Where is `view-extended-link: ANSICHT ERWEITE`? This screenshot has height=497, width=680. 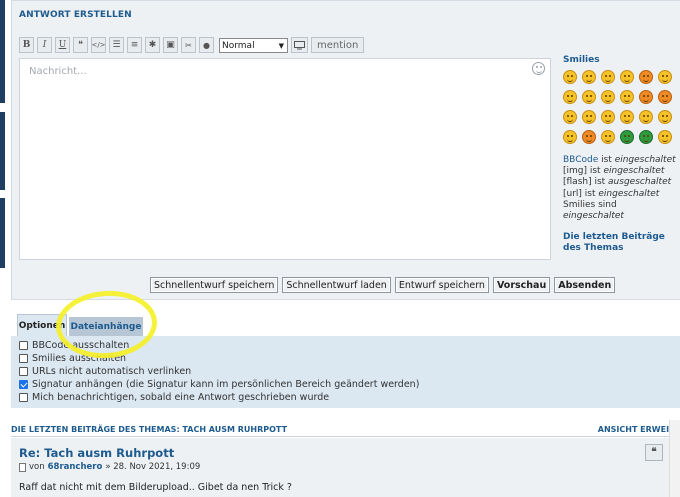 view-extended-link: ANSICHT ERWEITE is located at coordinates (639, 429).